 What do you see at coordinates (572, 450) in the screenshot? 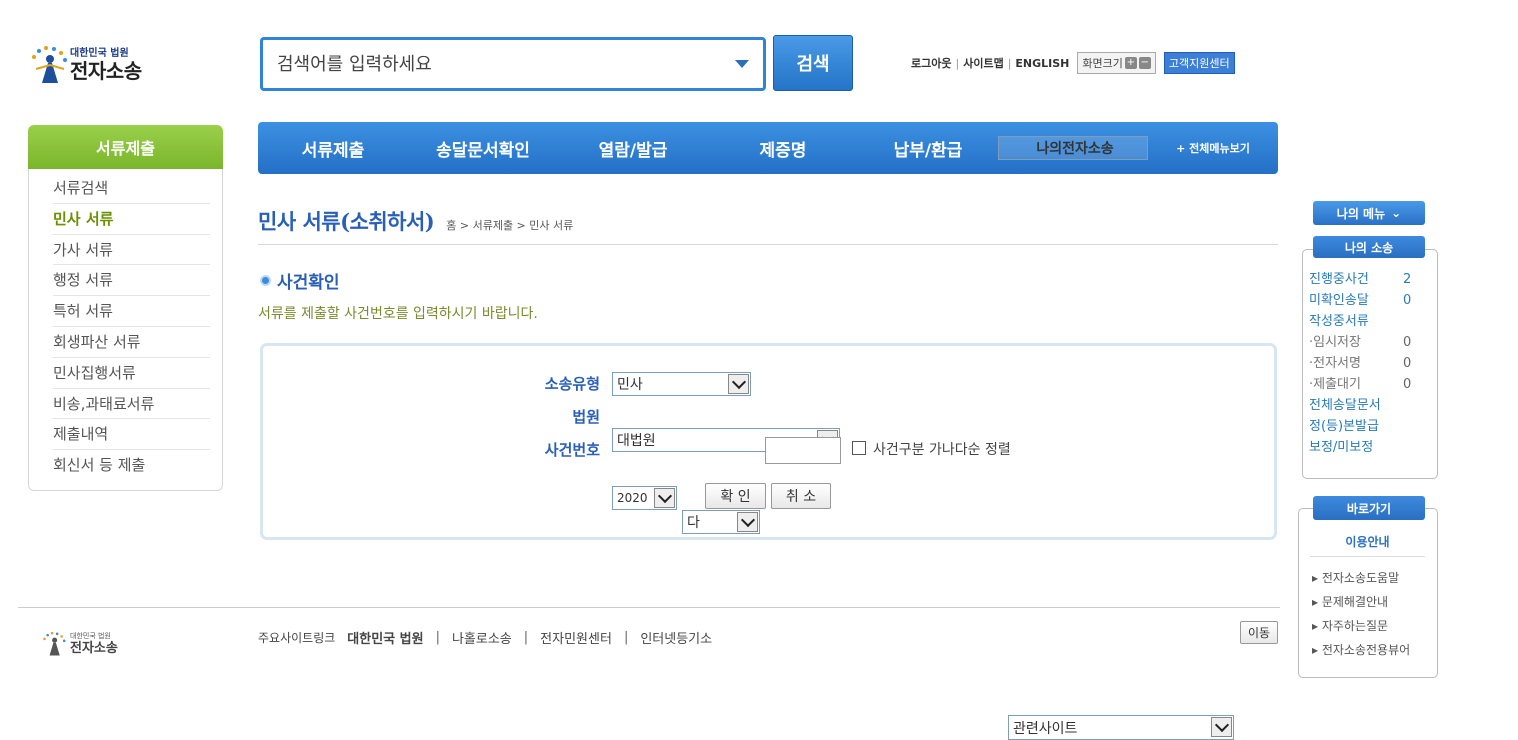
I see `case-number-label: 사건번호` at bounding box center [572, 450].